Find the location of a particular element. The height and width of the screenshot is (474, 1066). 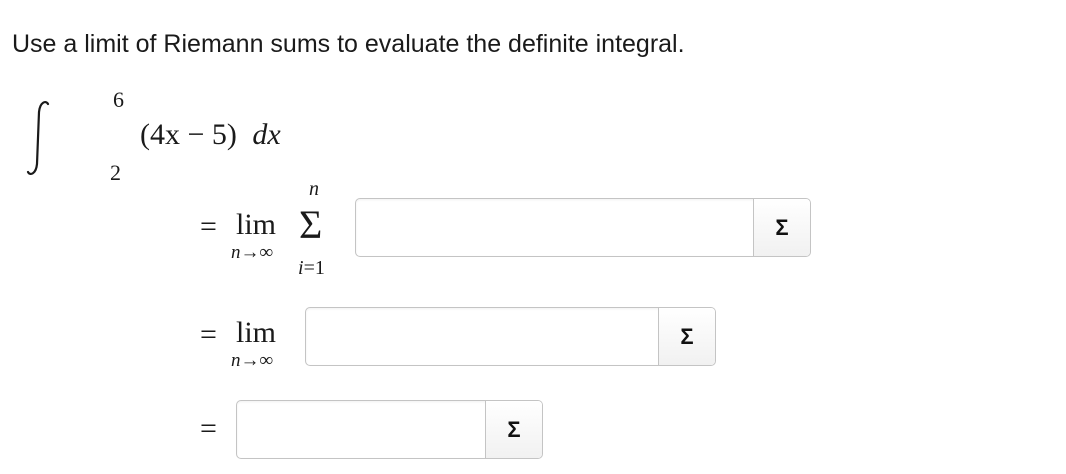

step2-lim-subscript: n→∞ is located at coordinates (252, 360).